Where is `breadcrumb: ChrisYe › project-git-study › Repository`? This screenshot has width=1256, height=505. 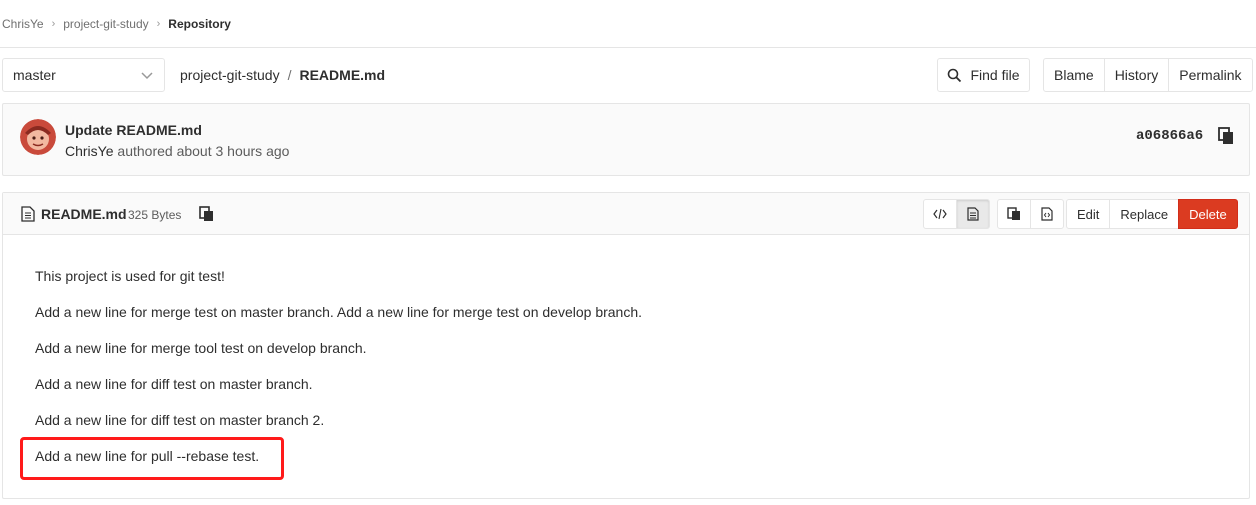
breadcrumb: ChrisYe › project-git-study › Repository is located at coordinates (628, 24).